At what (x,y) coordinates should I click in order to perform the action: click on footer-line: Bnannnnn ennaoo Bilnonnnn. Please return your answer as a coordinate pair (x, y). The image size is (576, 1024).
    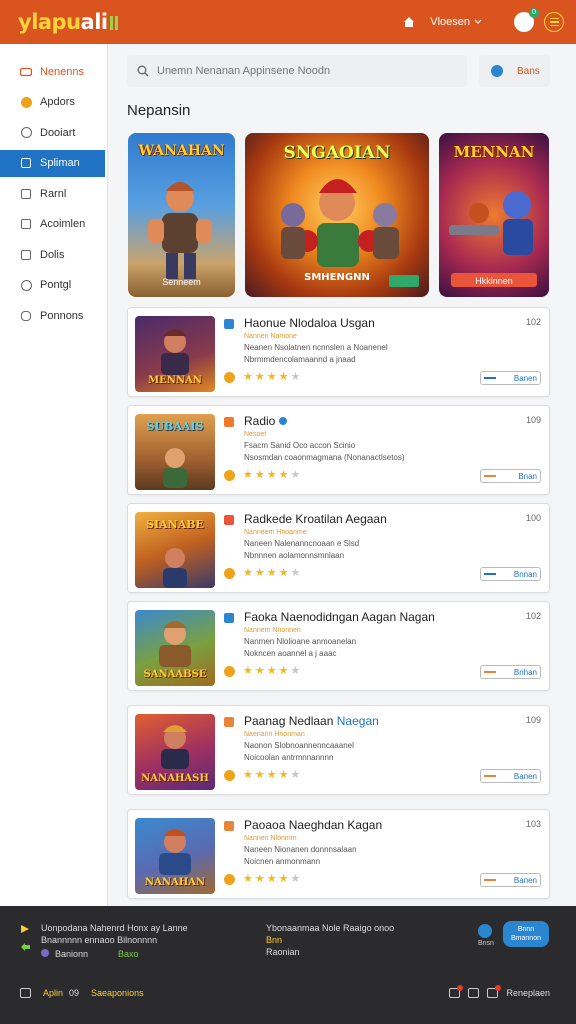
    Looking at the image, I should click on (99, 940).